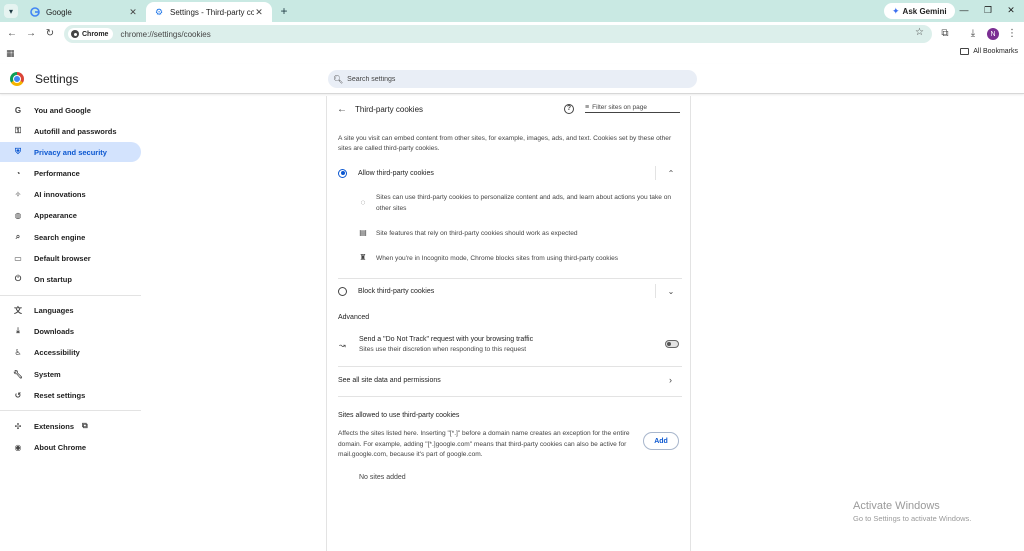  Describe the element at coordinates (70, 237) in the screenshot. I see `sidebar-item-search-engine: ⌕ Search engine` at that location.